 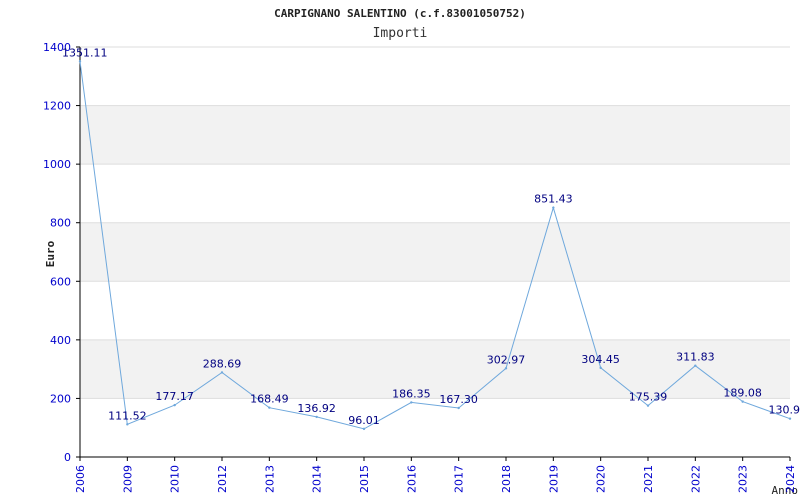 What do you see at coordinates (364, 420) in the screenshot?
I see `data-label: 96.01` at bounding box center [364, 420].